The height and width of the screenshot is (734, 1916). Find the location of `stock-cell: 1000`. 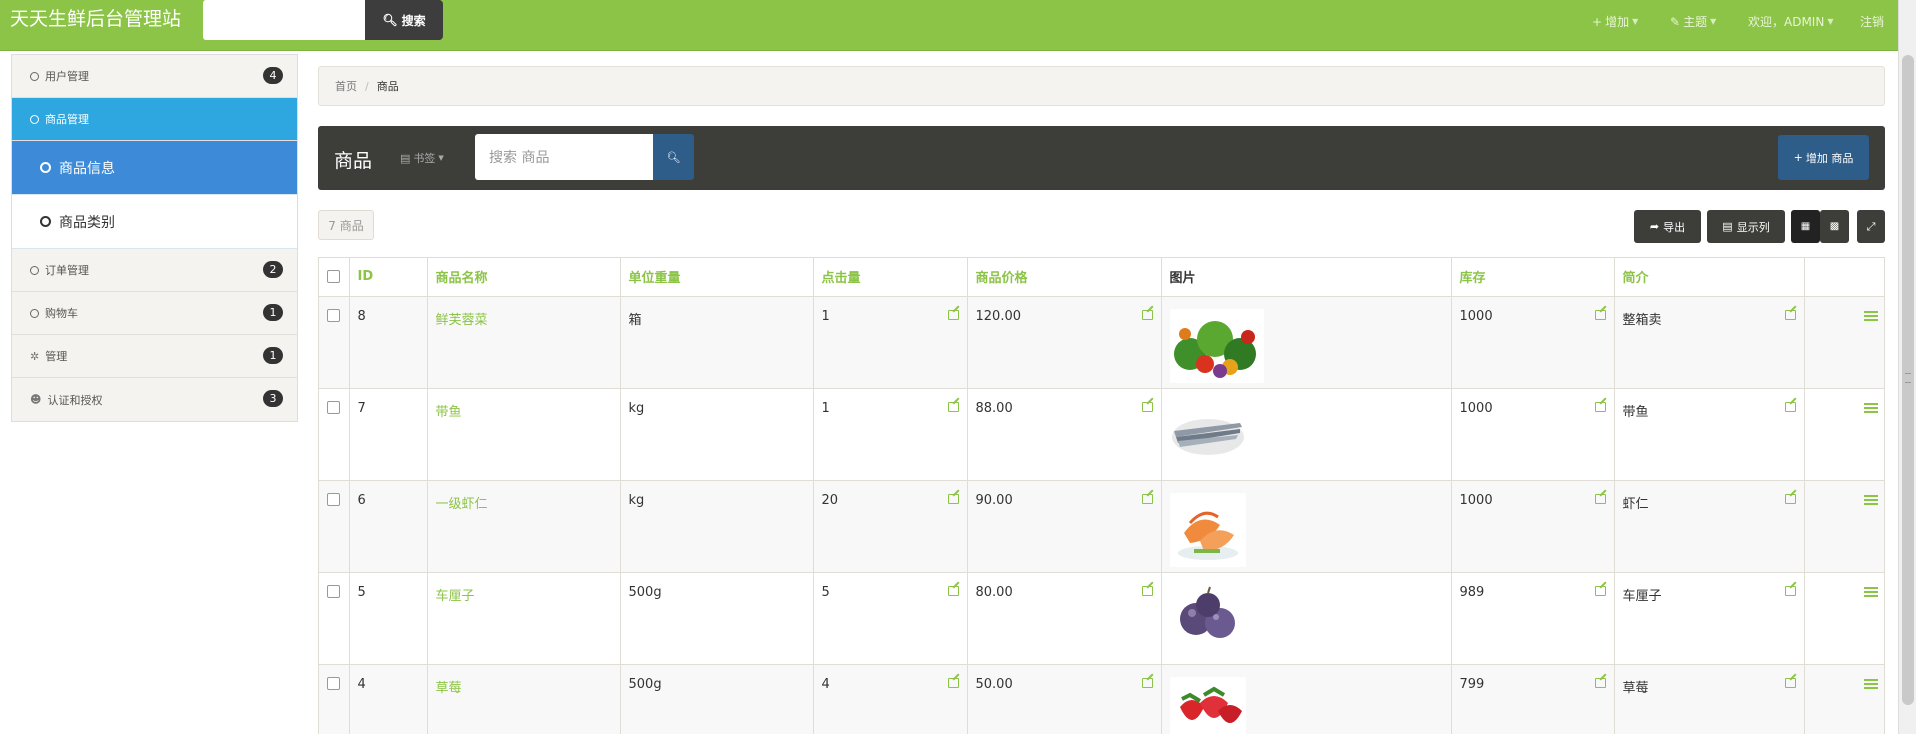

stock-cell: 1000 is located at coordinates (1533, 342).